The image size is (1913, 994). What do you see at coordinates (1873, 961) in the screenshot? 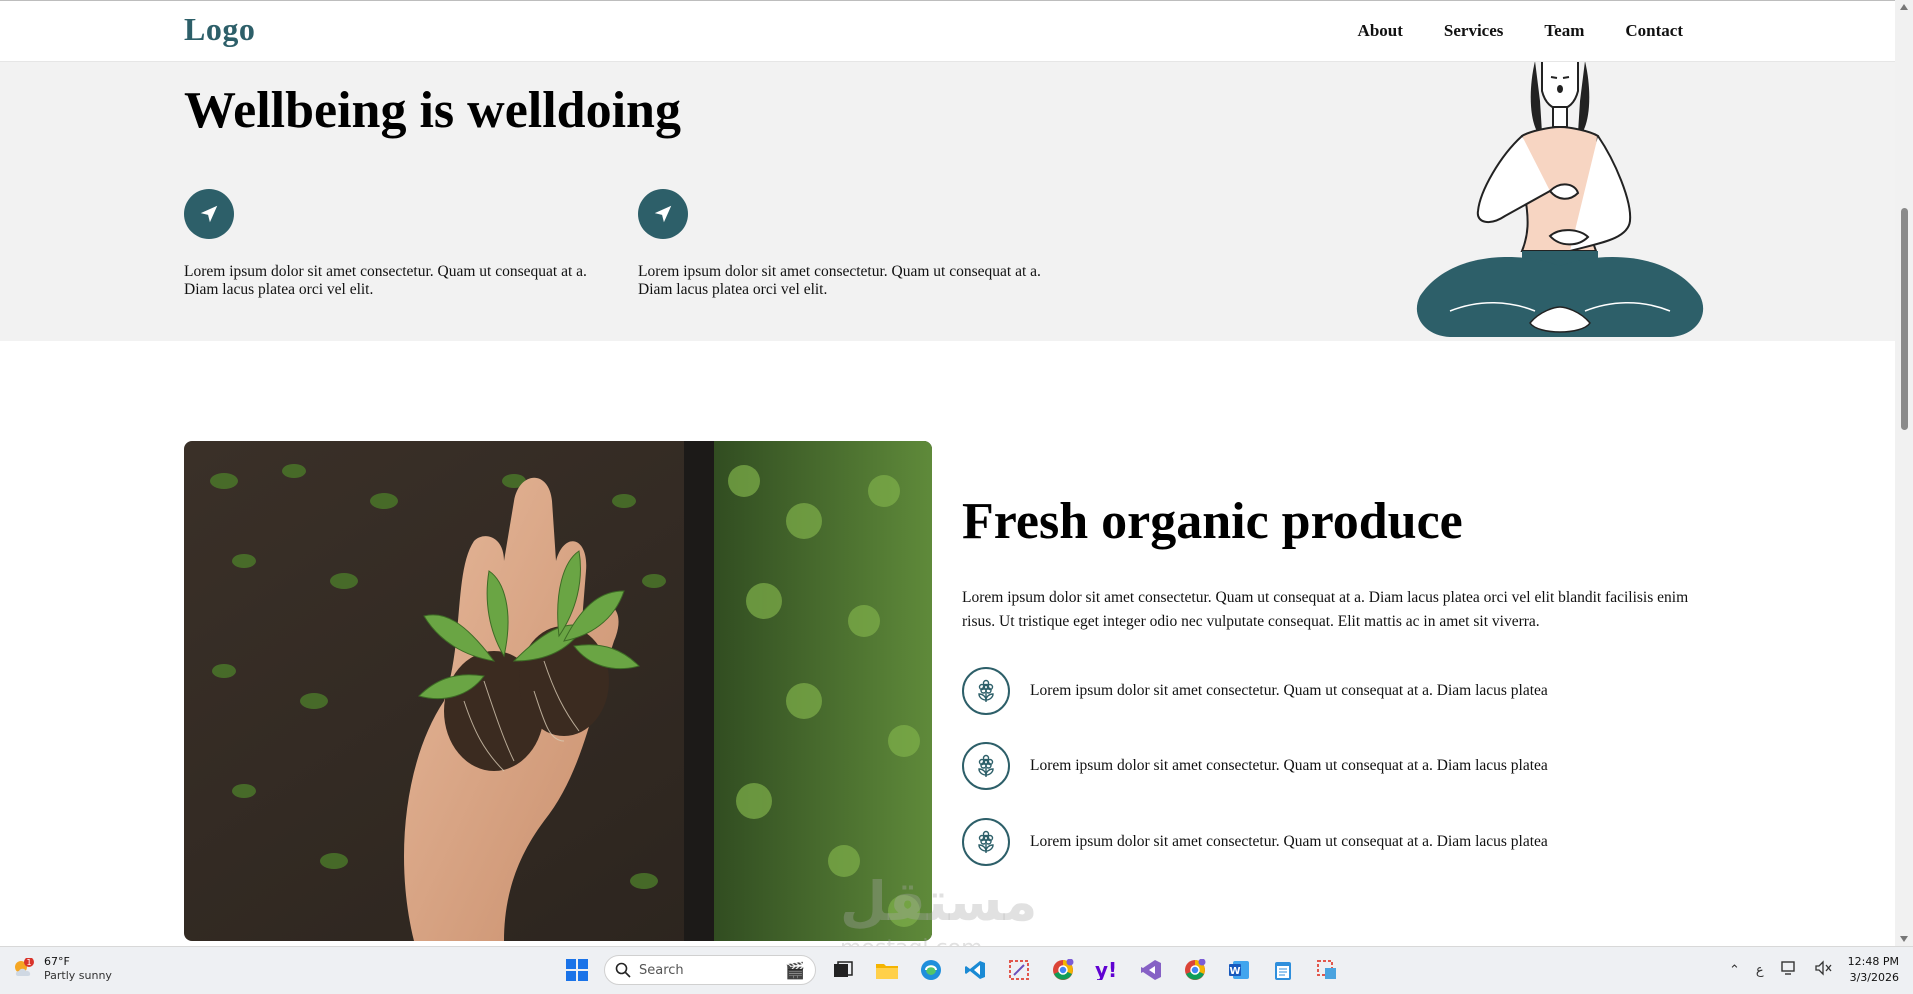
I see `clock-time: 12:48 PM` at bounding box center [1873, 961].